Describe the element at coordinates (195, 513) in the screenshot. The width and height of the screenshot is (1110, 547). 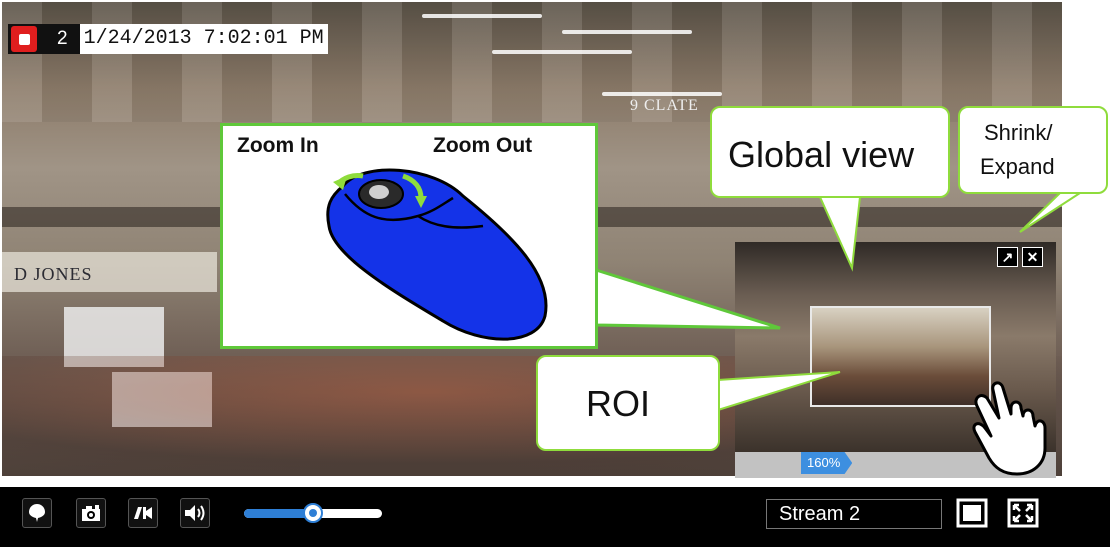
I see `volume-icon` at that location.